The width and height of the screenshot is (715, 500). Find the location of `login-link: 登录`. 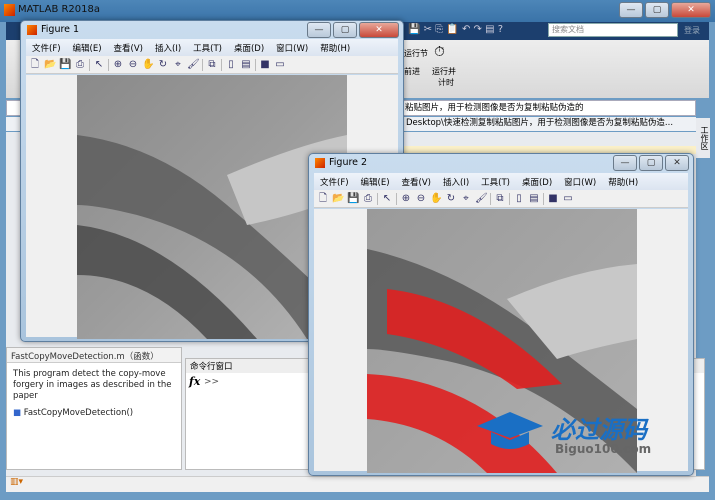

login-link: 登录 is located at coordinates (692, 30).